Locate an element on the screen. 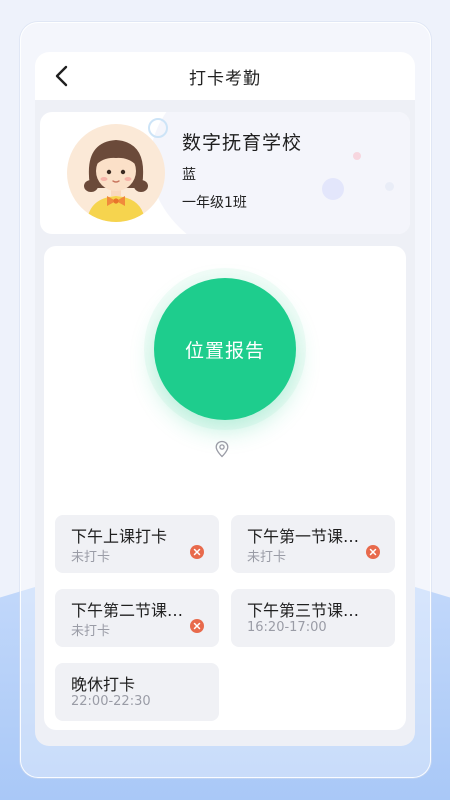 This screenshot has width=450, height=800. page-title: 打卡考勤 is located at coordinates (225, 78).